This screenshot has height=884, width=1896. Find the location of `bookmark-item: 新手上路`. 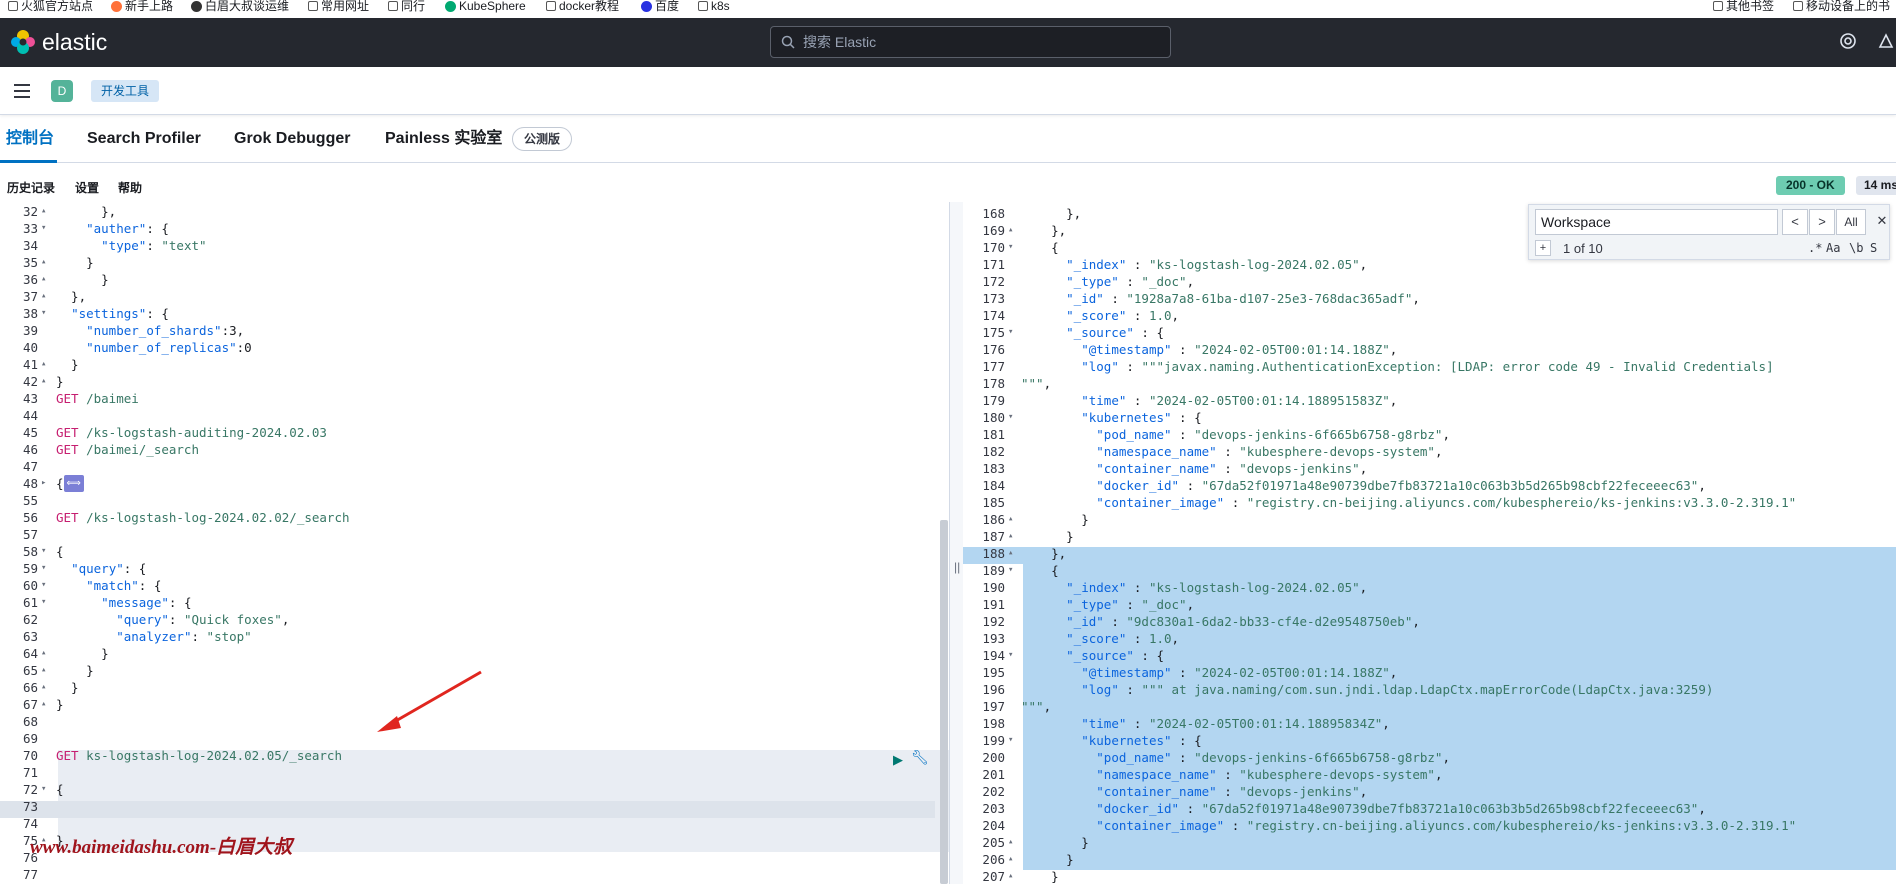

bookmark-item: 新手上路 is located at coordinates (142, 6).